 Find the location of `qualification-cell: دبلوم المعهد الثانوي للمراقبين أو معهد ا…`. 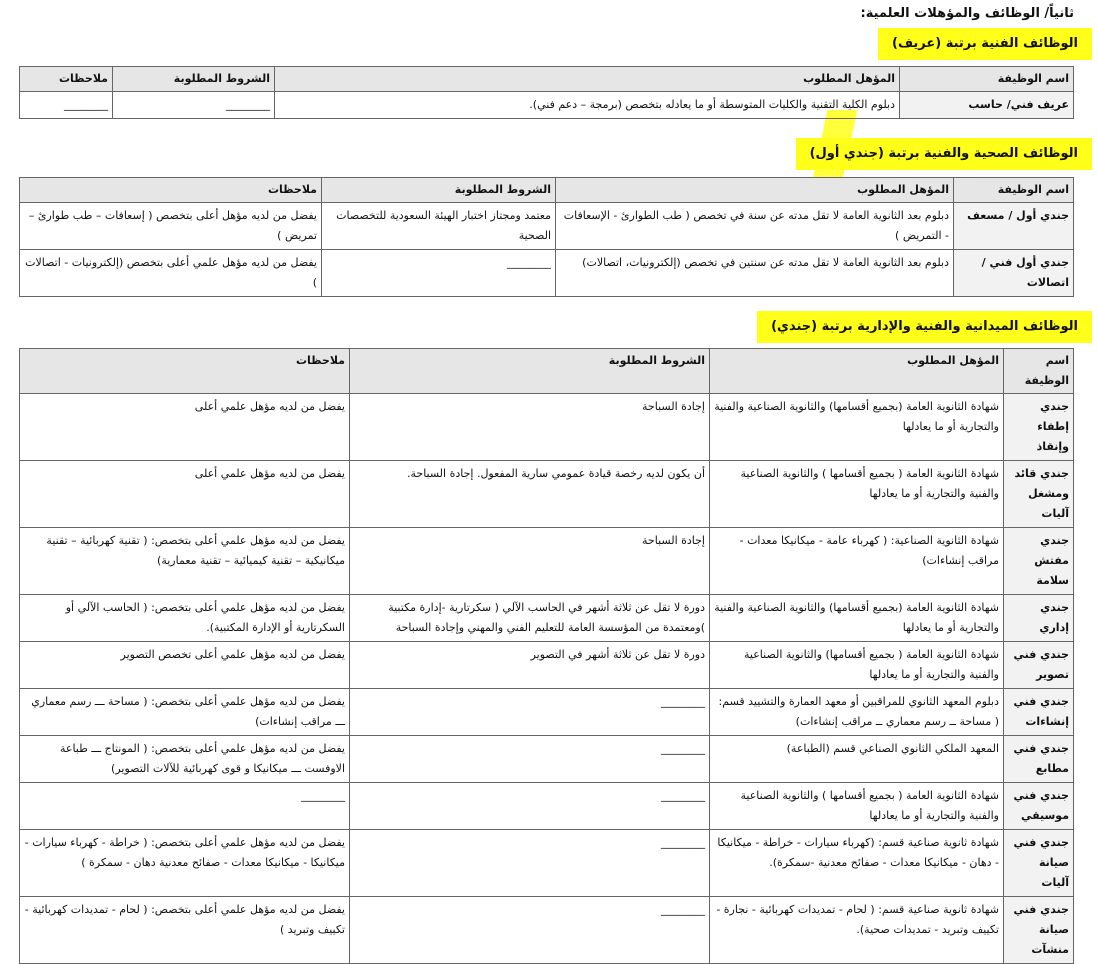

qualification-cell: دبلوم المعهد الثانوي للمراقبين أو معهد ا… is located at coordinates (856, 712).